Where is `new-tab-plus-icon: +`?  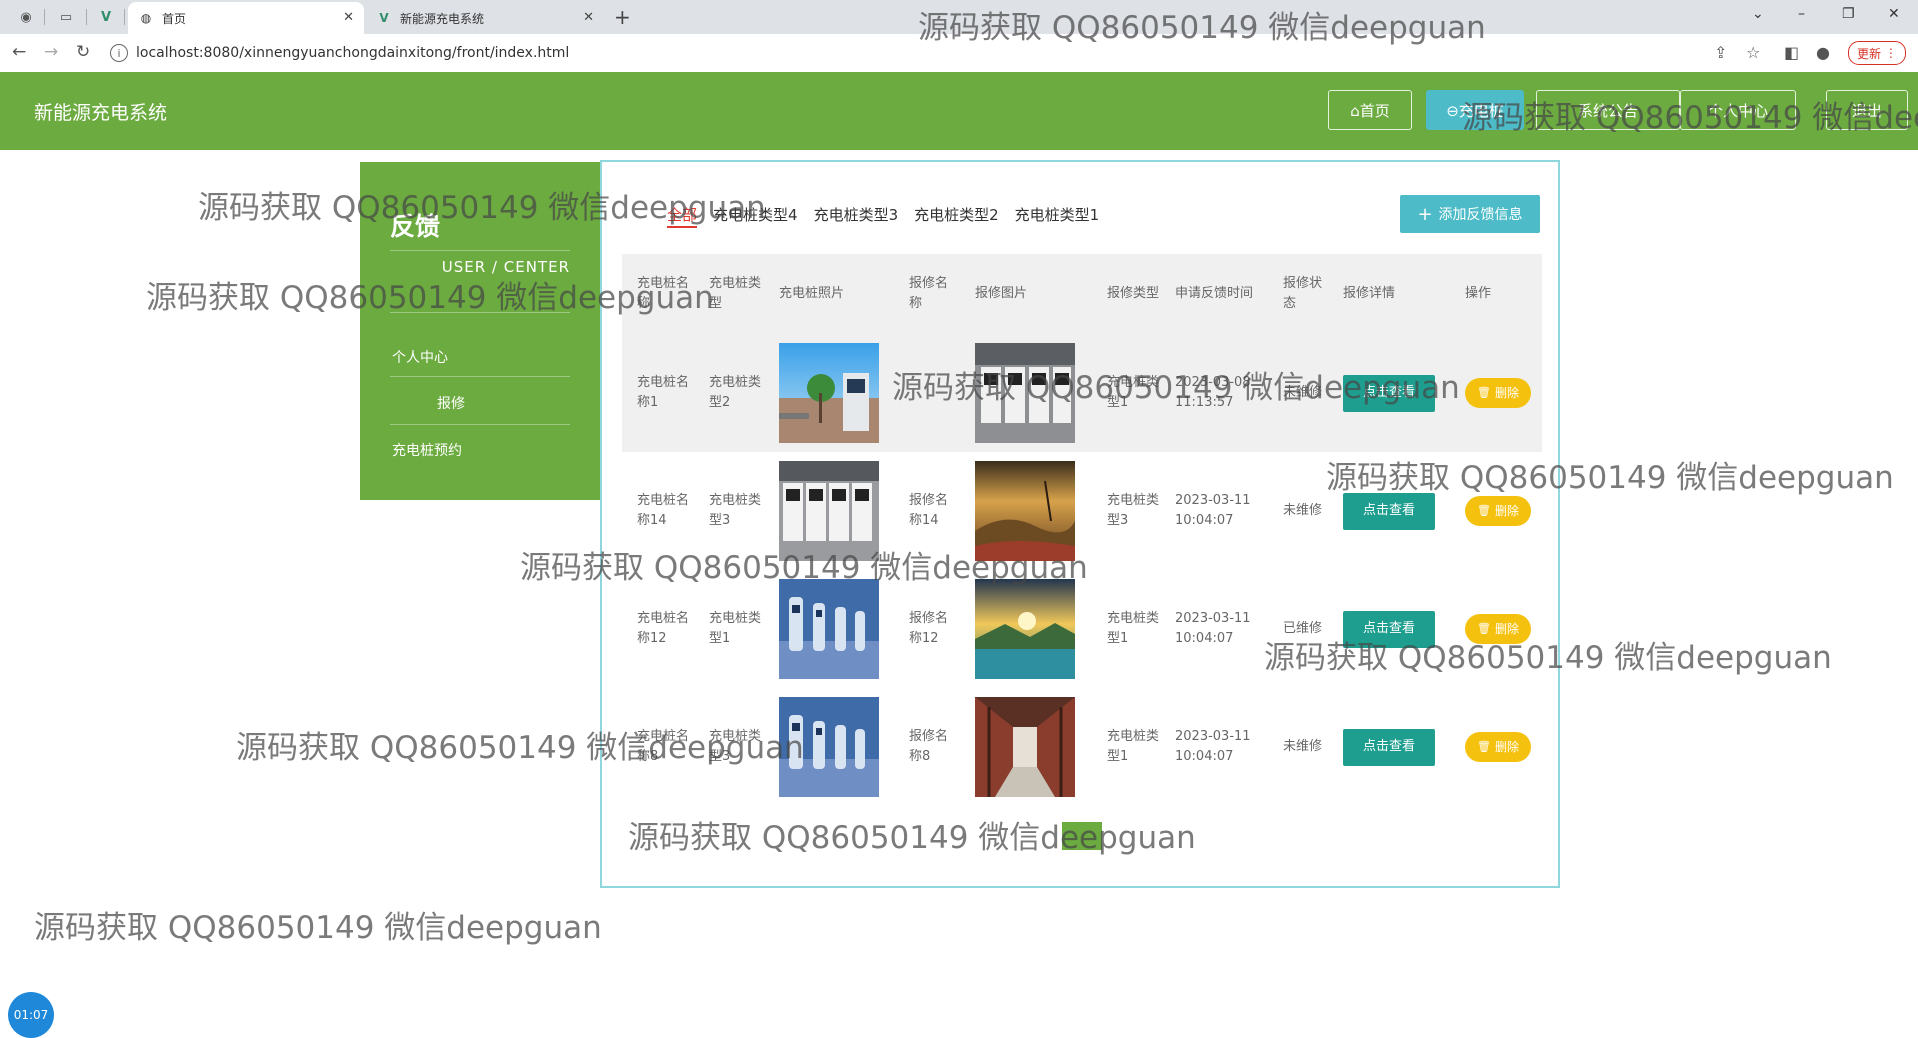
new-tab-plus-icon: + is located at coordinates (622, 17).